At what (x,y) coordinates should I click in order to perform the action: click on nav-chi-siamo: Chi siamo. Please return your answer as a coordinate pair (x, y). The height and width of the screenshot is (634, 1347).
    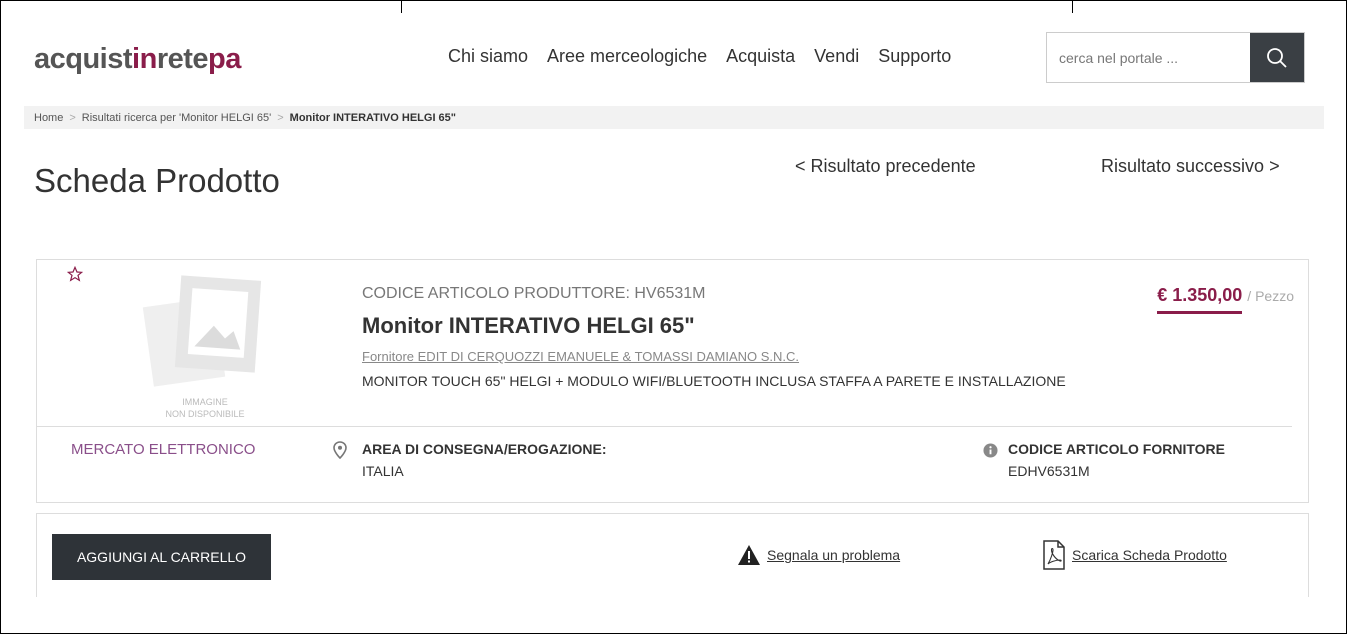
    Looking at the image, I should click on (488, 56).